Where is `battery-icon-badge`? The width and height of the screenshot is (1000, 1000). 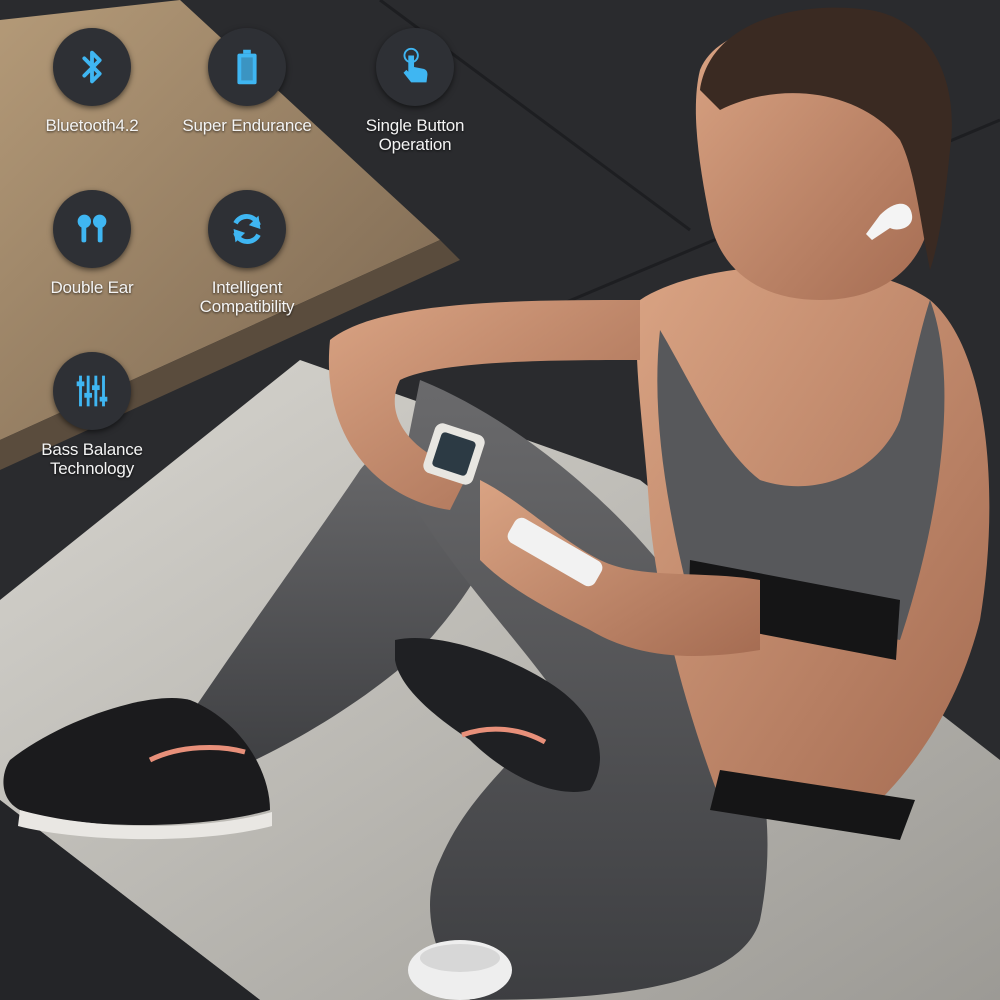 battery-icon-badge is located at coordinates (247, 67).